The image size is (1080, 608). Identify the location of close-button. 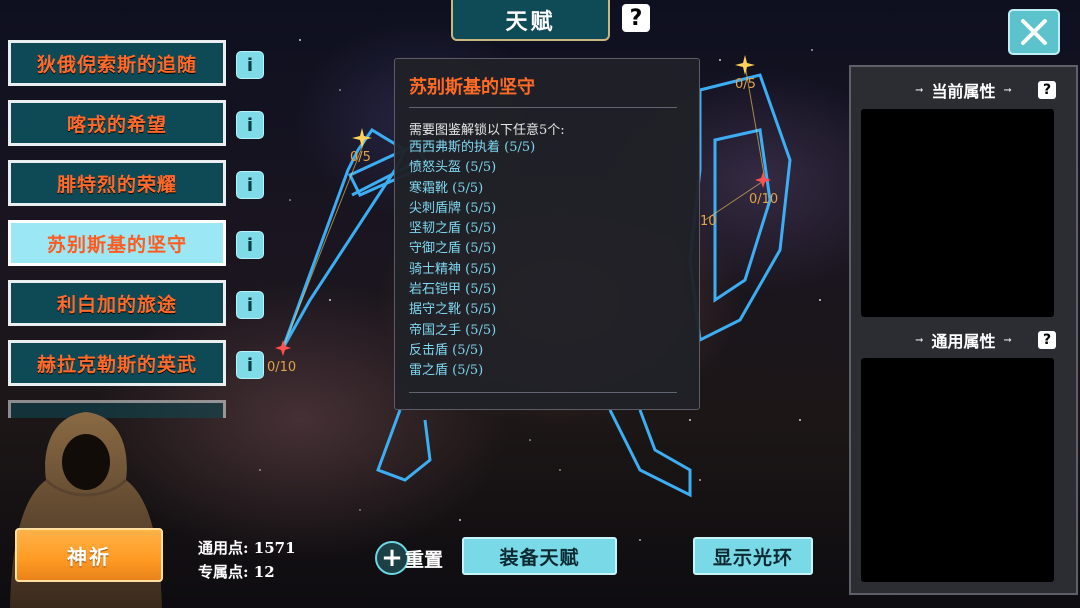
(1034, 32).